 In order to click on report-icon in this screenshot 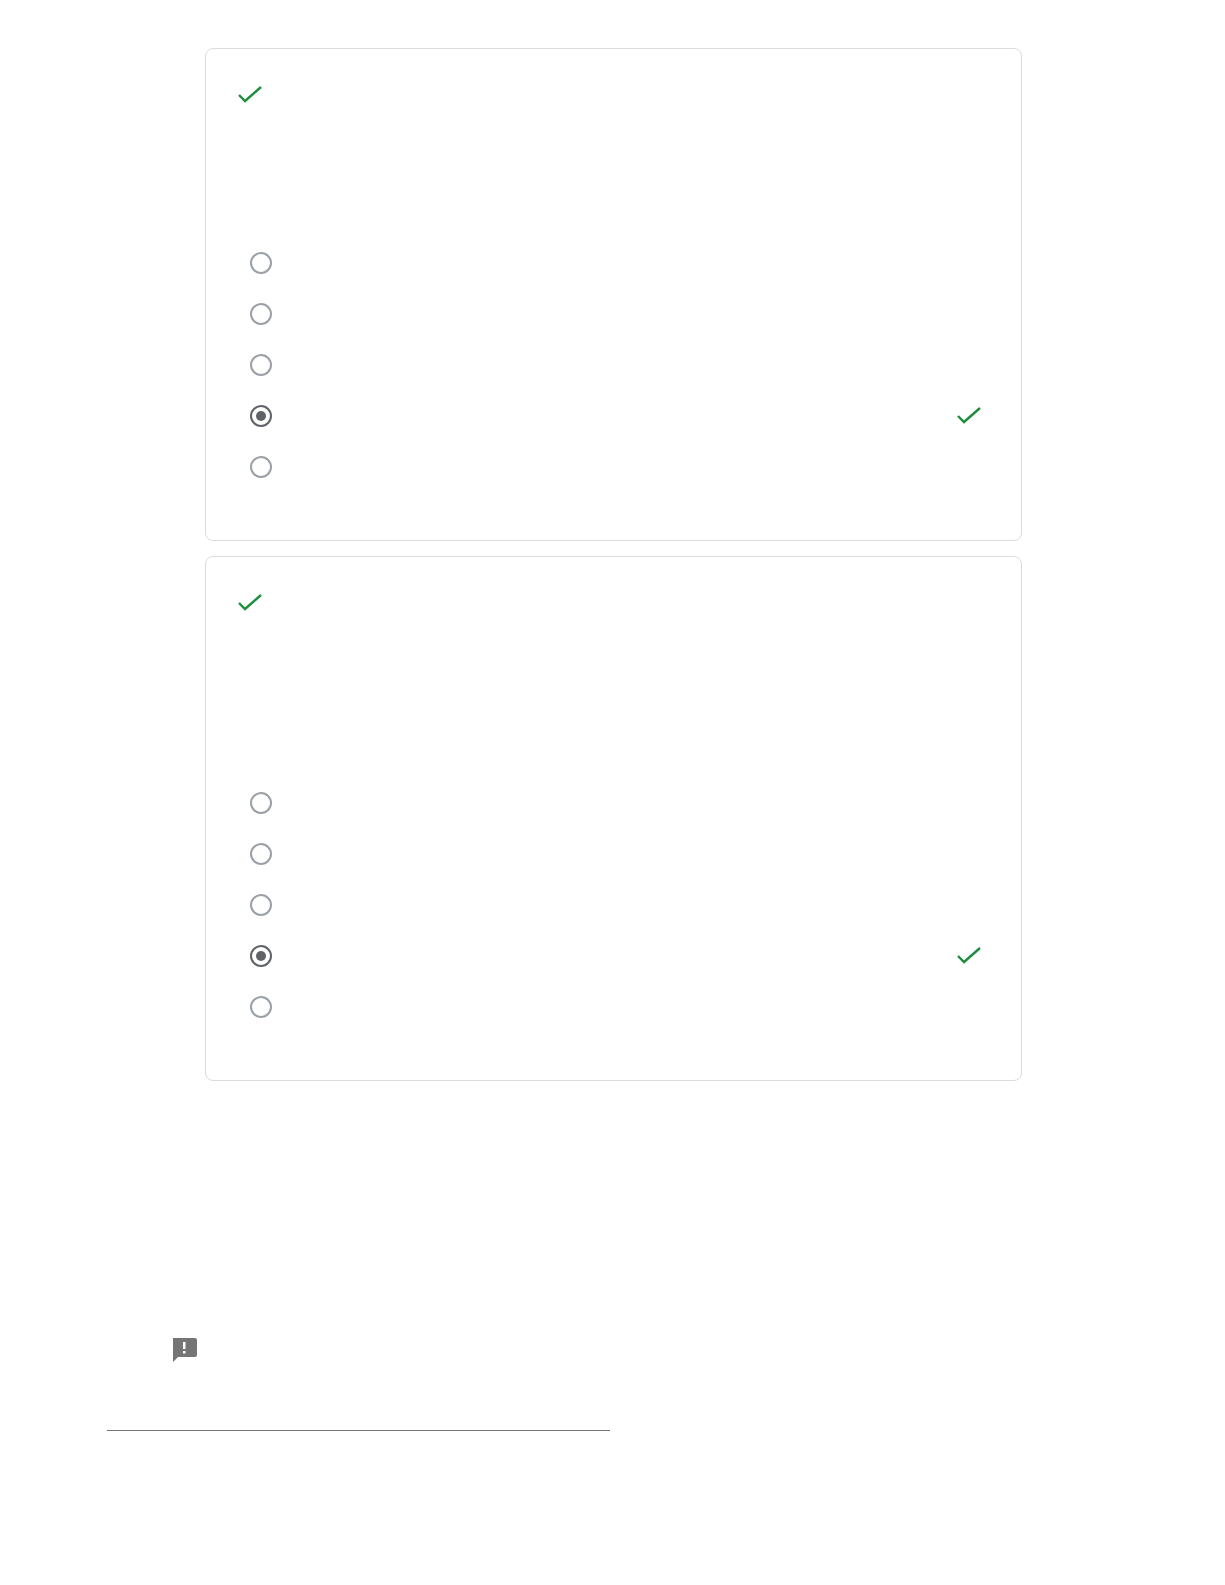, I will do `click(184, 1350)`.